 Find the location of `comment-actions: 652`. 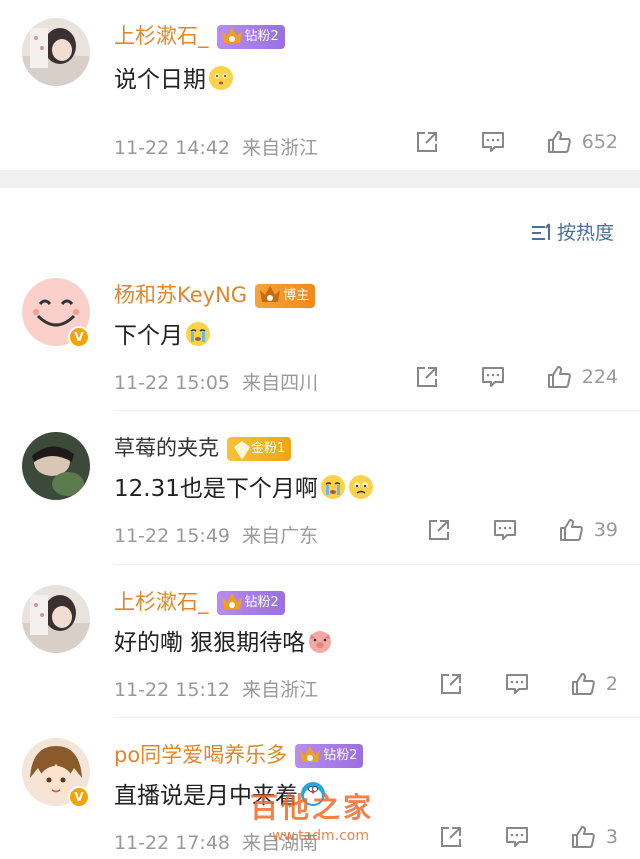

comment-actions: 652 is located at coordinates (496, 142).